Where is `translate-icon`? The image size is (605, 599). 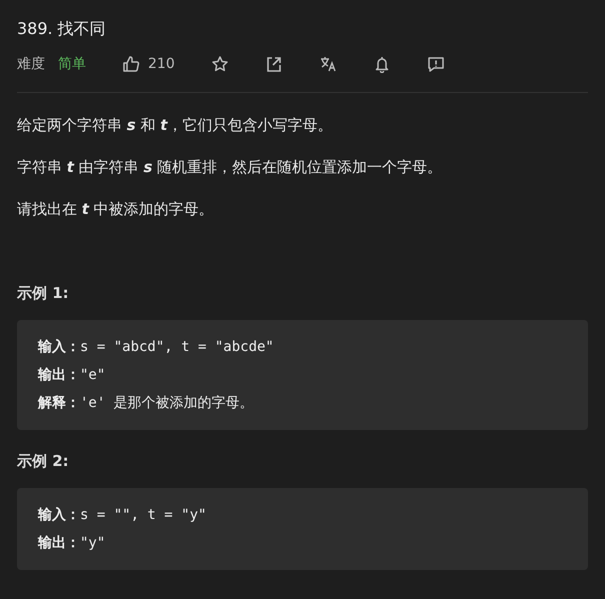
translate-icon is located at coordinates (327, 64).